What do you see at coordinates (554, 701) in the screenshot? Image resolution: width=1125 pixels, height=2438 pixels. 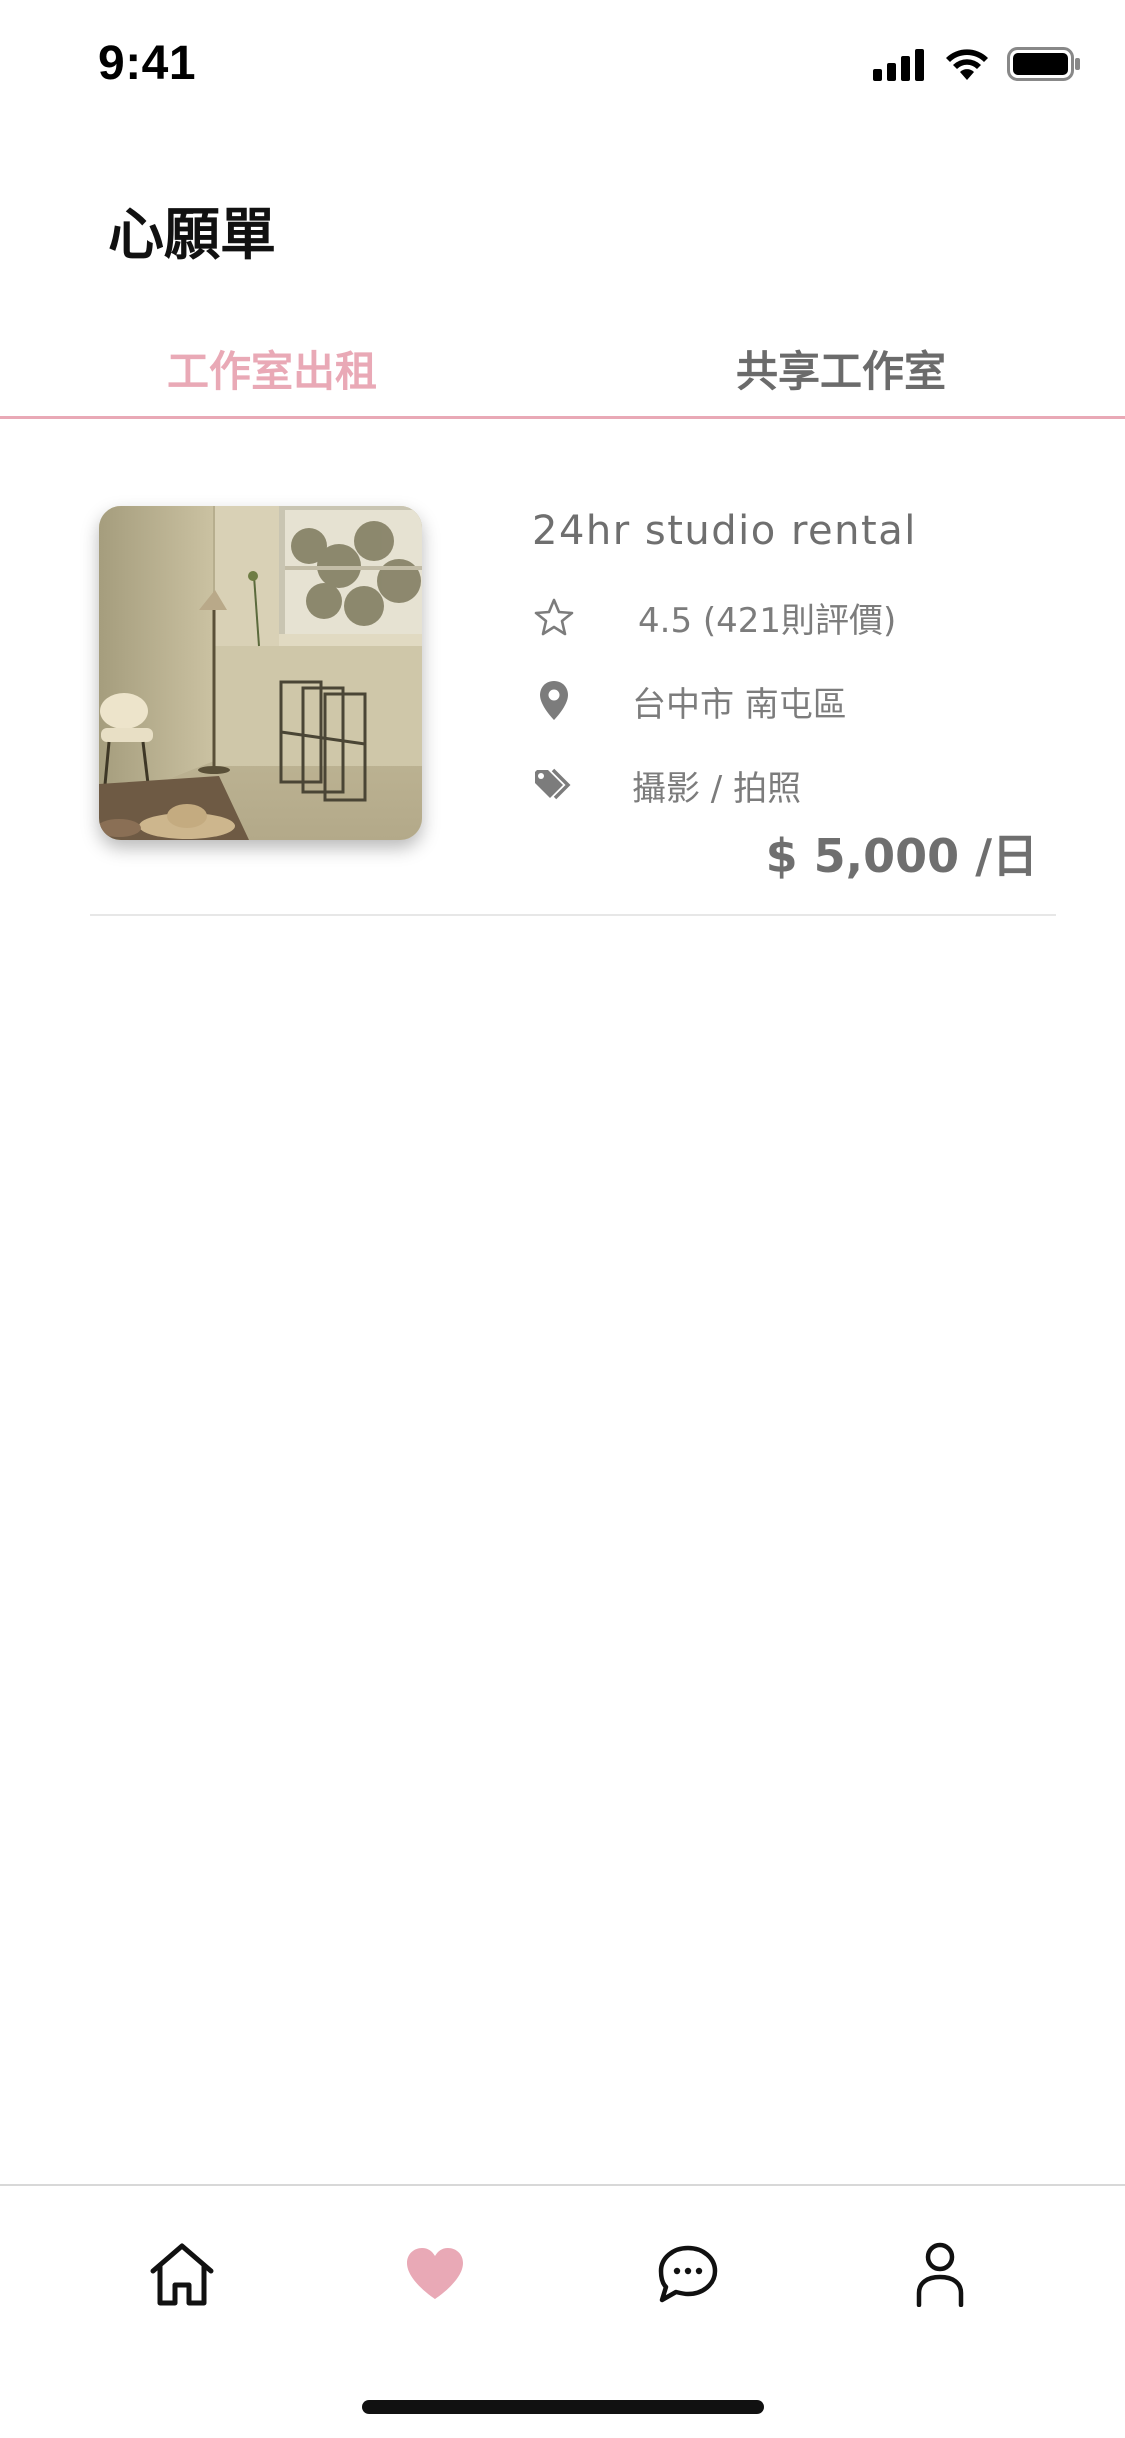 I see `map-pin-icon` at bounding box center [554, 701].